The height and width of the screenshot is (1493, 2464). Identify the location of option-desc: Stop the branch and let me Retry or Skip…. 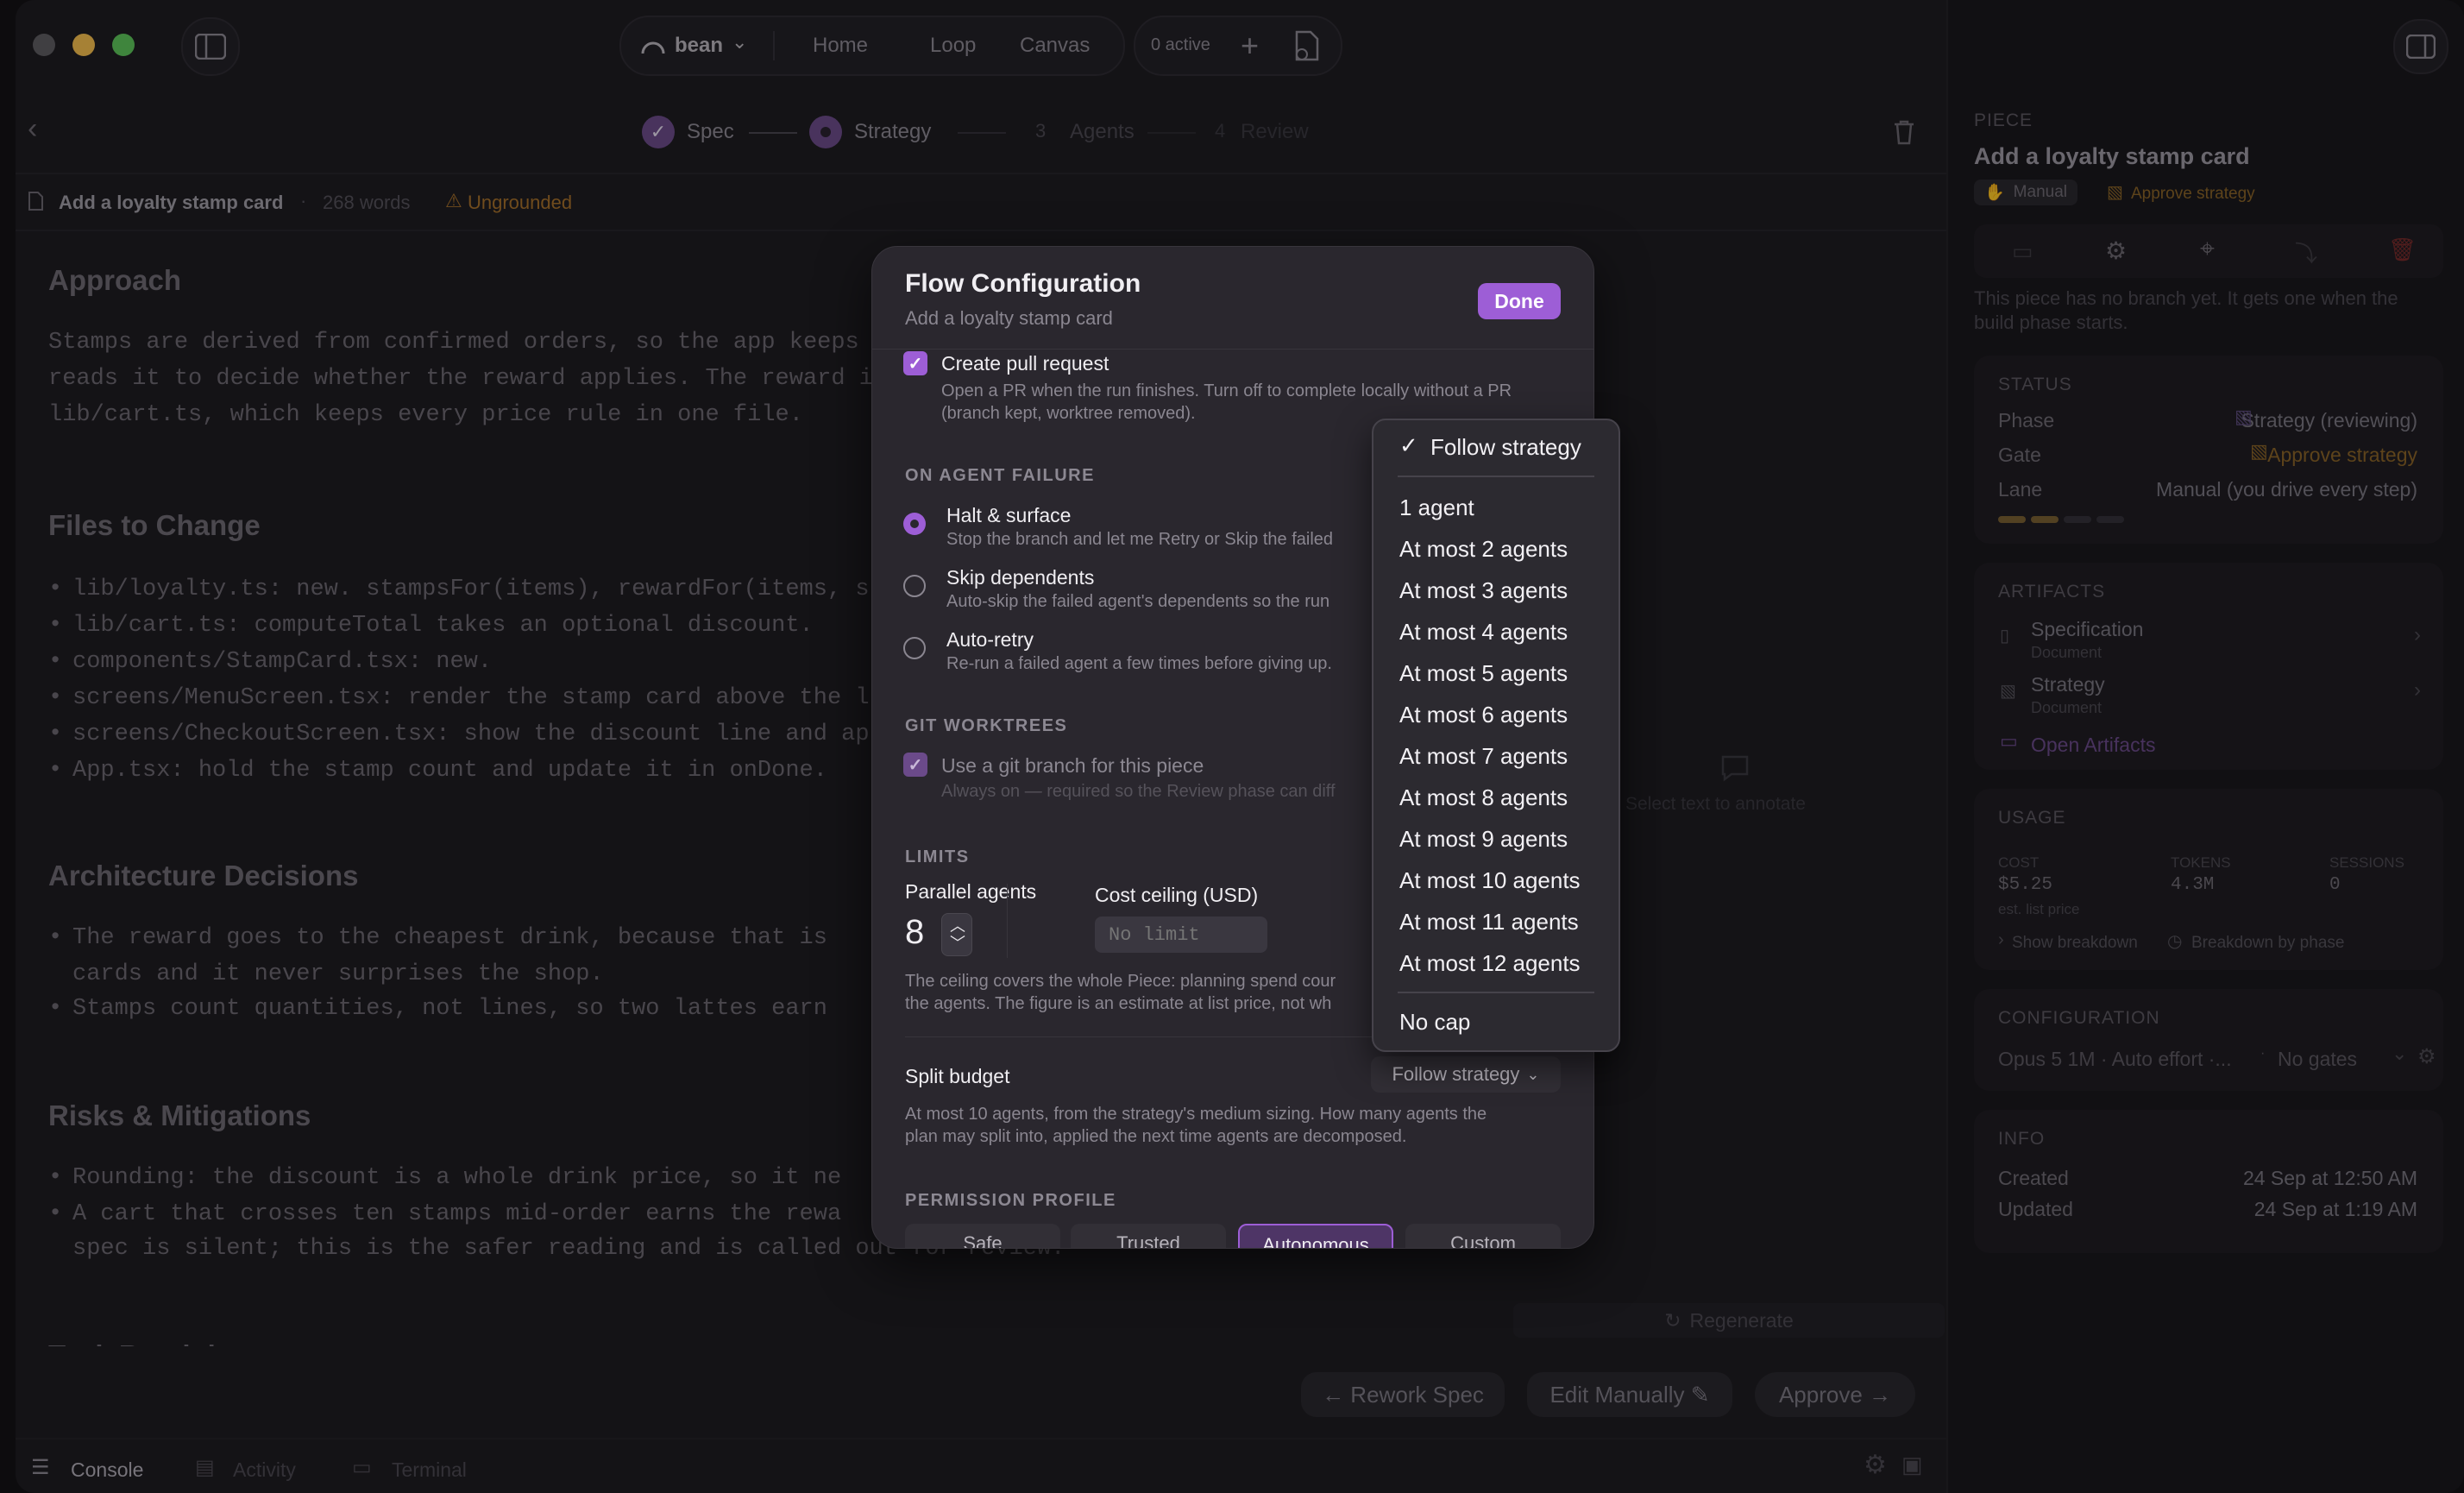
(1140, 539).